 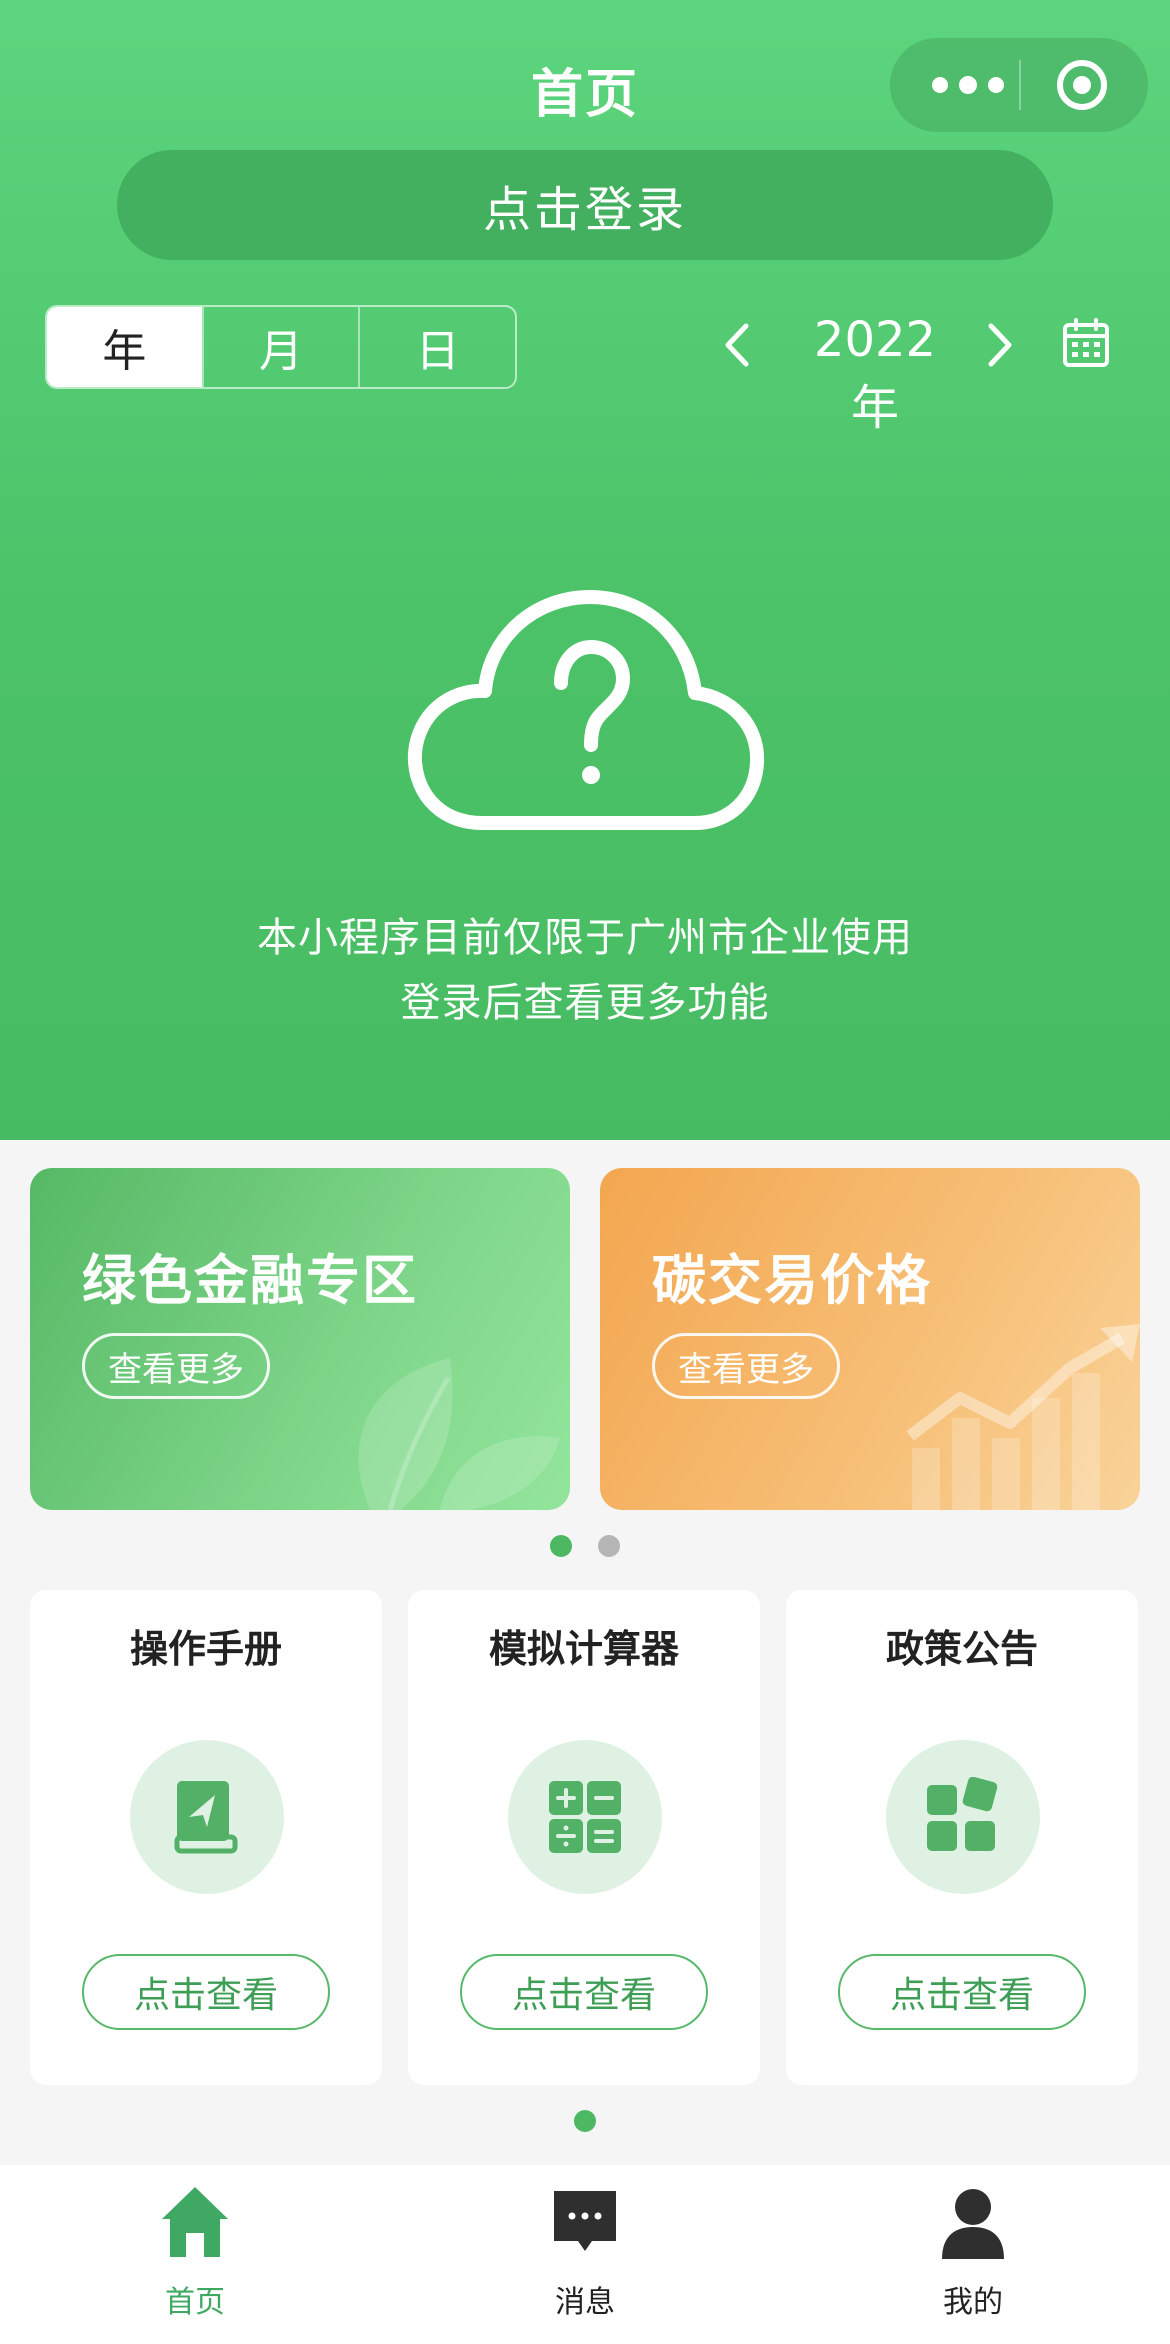 What do you see at coordinates (300, 1339) in the screenshot?
I see `green-finance-banner: 绿色金融专区 查看更多` at bounding box center [300, 1339].